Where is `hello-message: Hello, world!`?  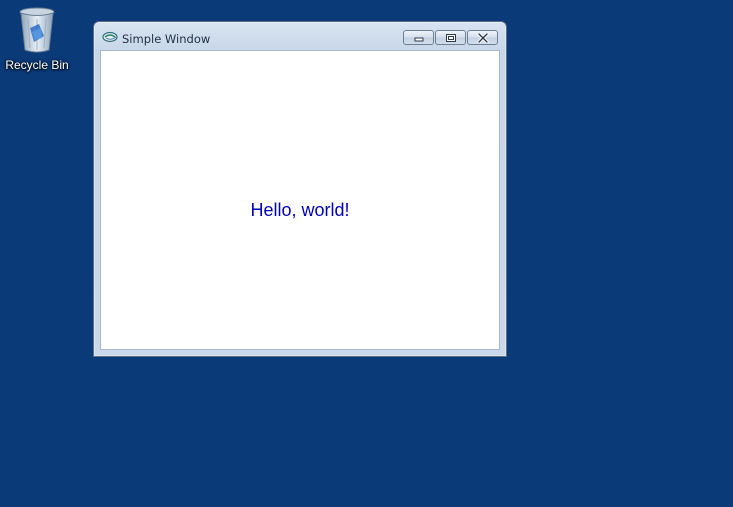
hello-message: Hello, world! is located at coordinates (300, 210).